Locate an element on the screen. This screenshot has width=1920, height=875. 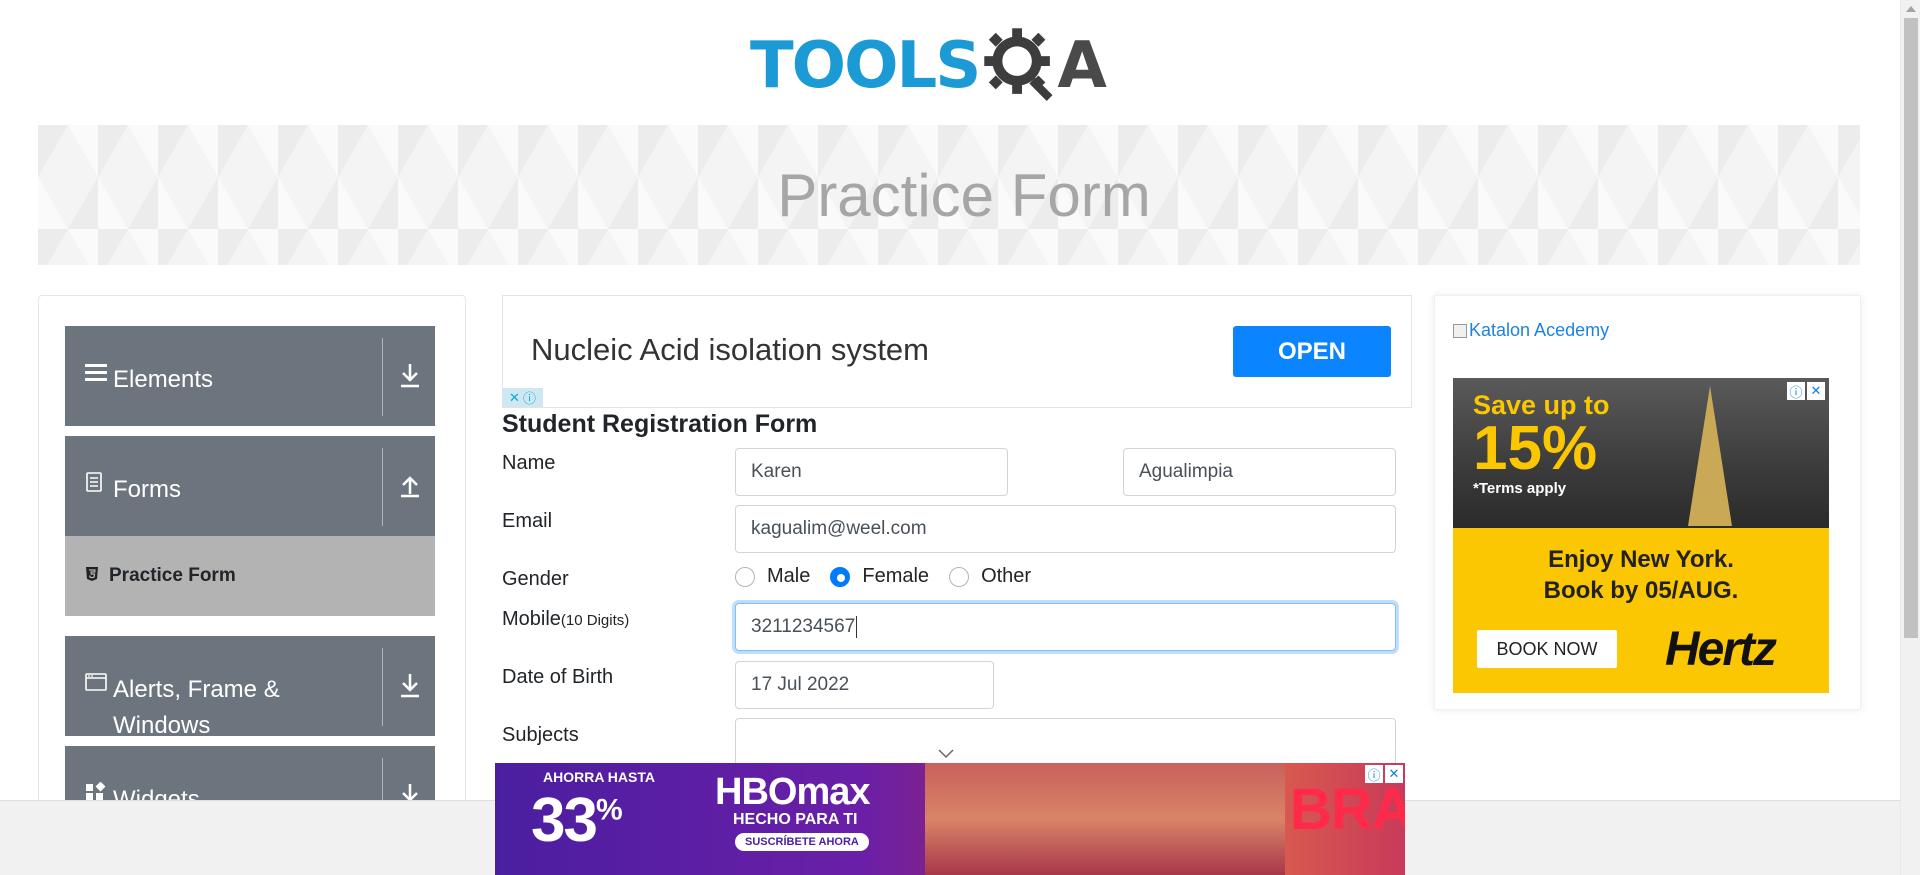
html5-icon is located at coordinates (96, 576).